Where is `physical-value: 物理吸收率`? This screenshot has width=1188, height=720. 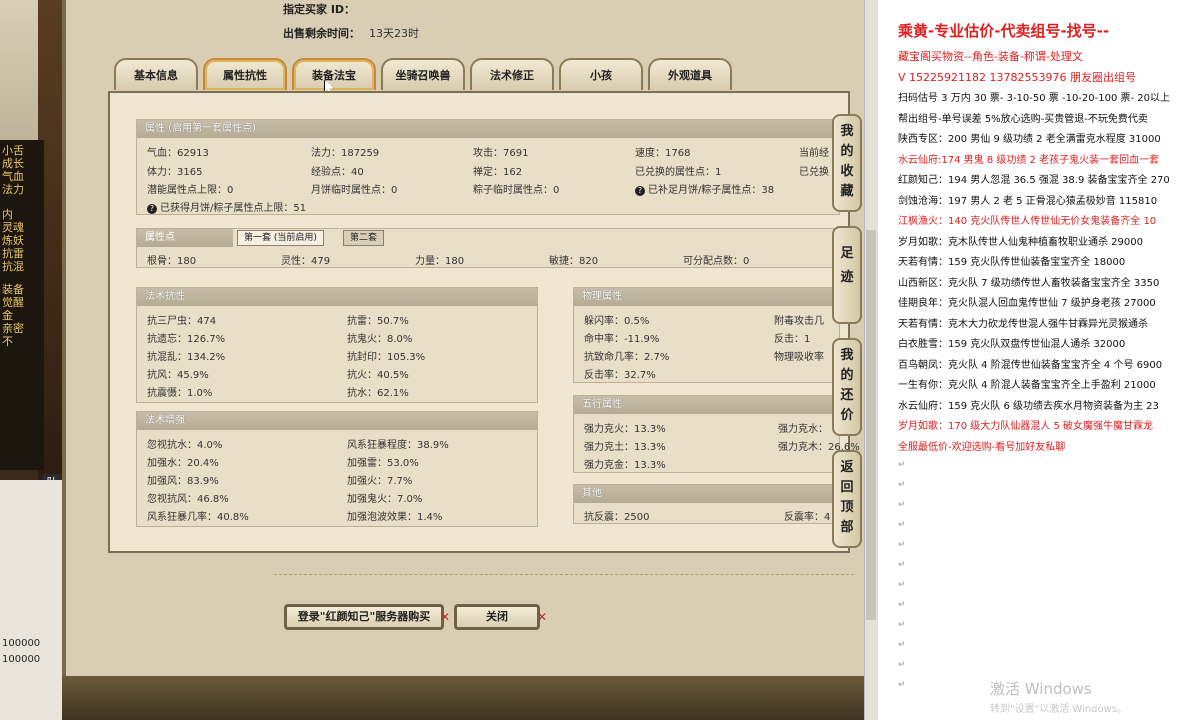
physical-value: 物理吸收率 is located at coordinates (799, 357).